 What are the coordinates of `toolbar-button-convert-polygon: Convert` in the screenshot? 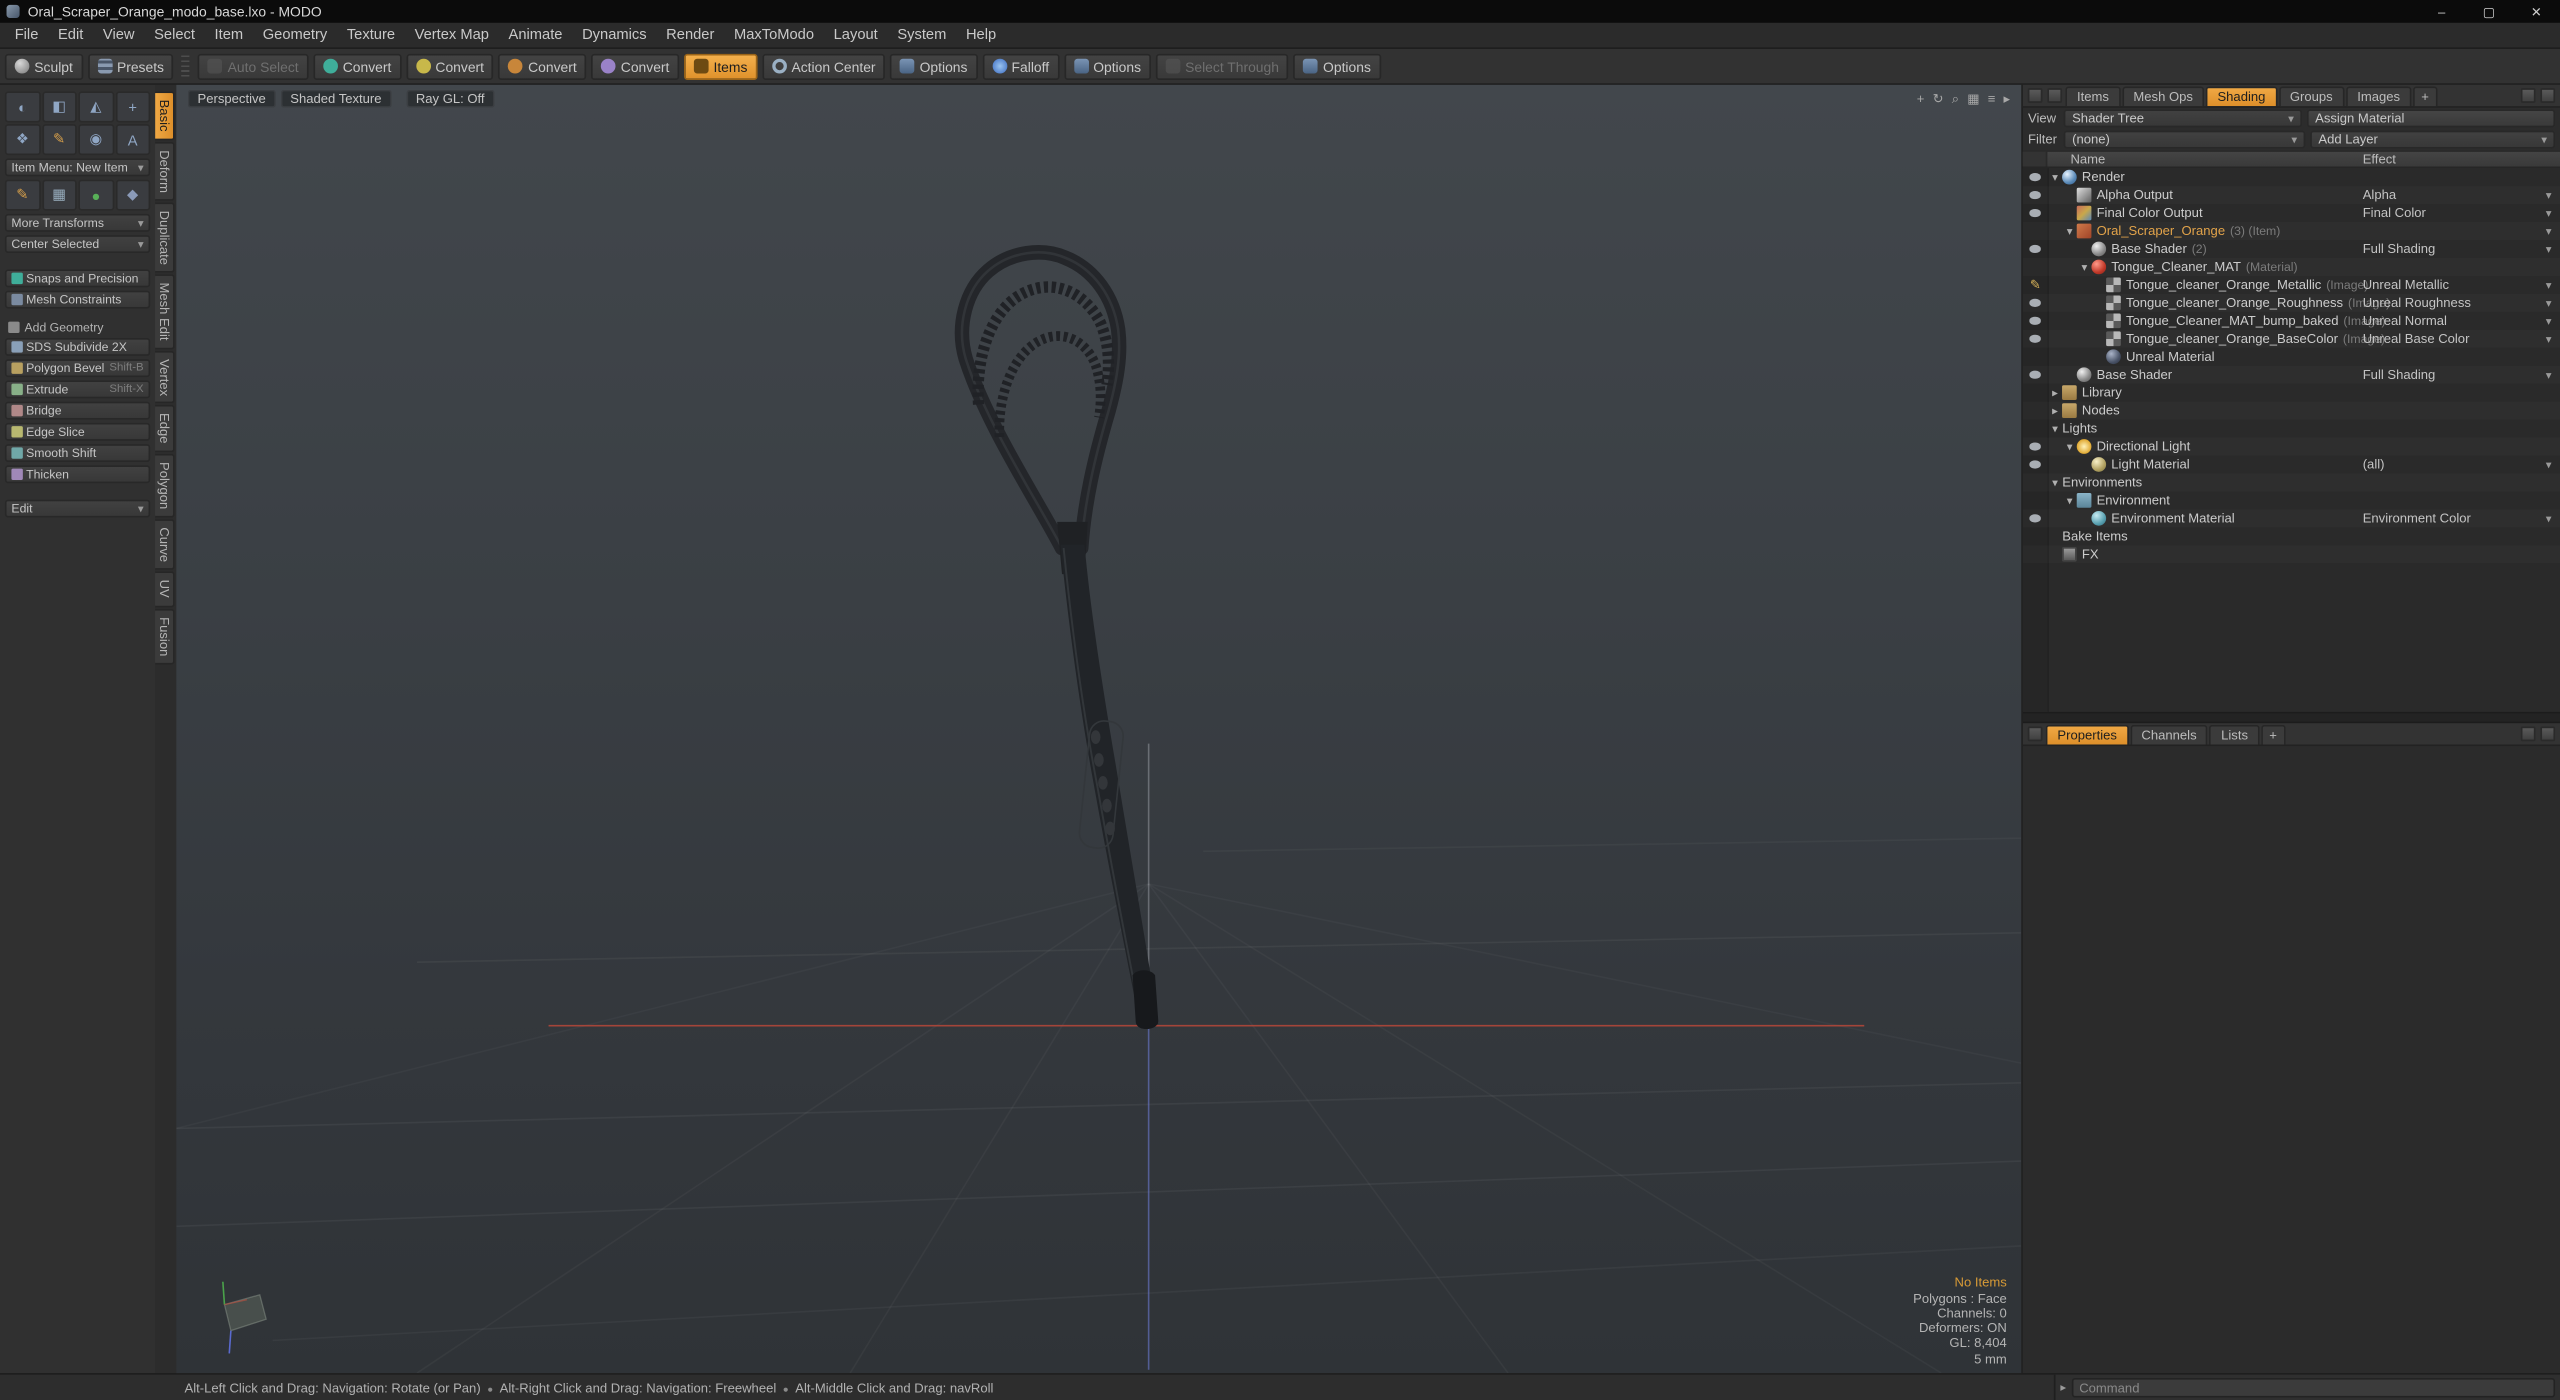 It's located at (542, 66).